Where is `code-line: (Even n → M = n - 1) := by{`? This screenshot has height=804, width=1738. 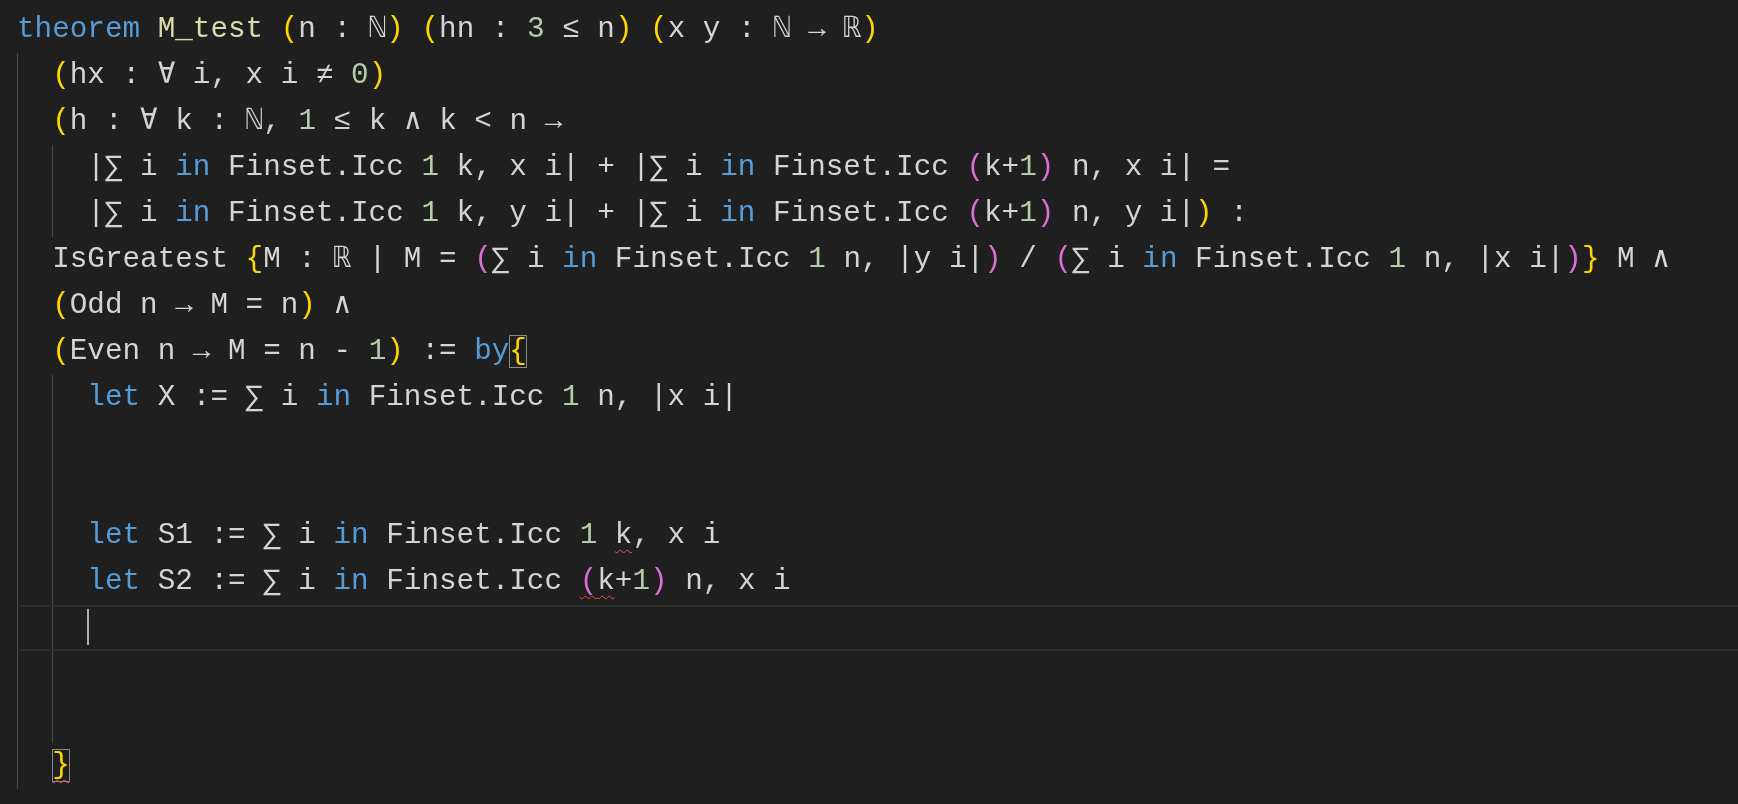 code-line: (Even n → M = n - 1) := by{ is located at coordinates (289, 352).